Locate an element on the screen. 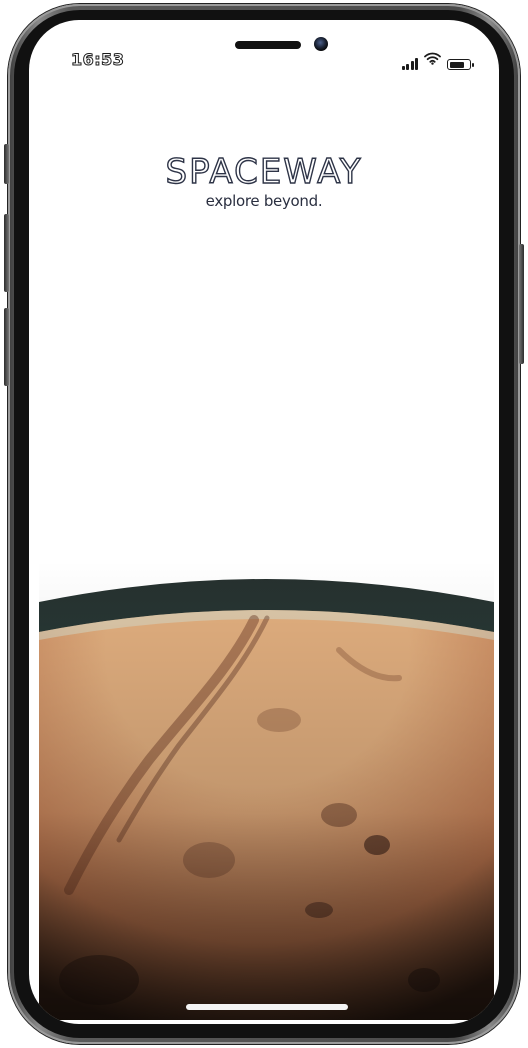  volume-up-button is located at coordinates (6, 253).